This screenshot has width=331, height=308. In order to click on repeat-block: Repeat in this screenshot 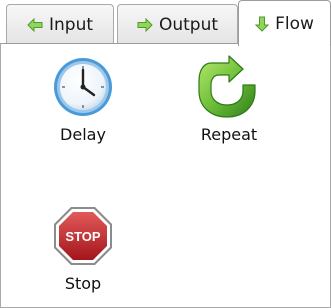, I will do `click(229, 99)`.